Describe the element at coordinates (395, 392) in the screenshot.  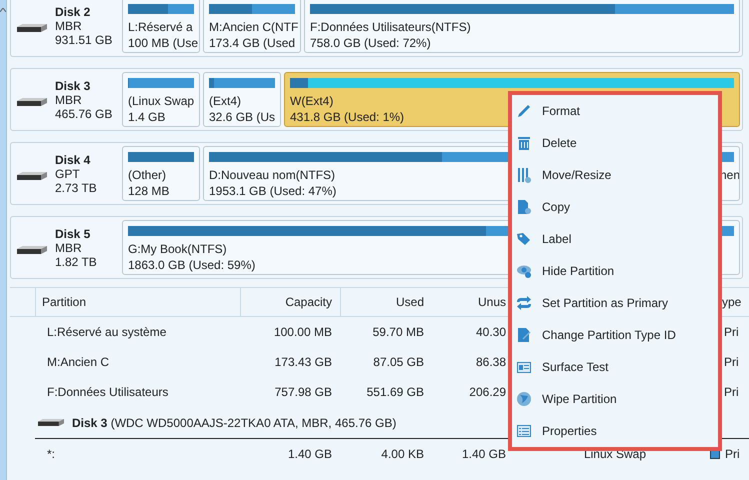
I see `table-cell: 551.69 GB` at that location.